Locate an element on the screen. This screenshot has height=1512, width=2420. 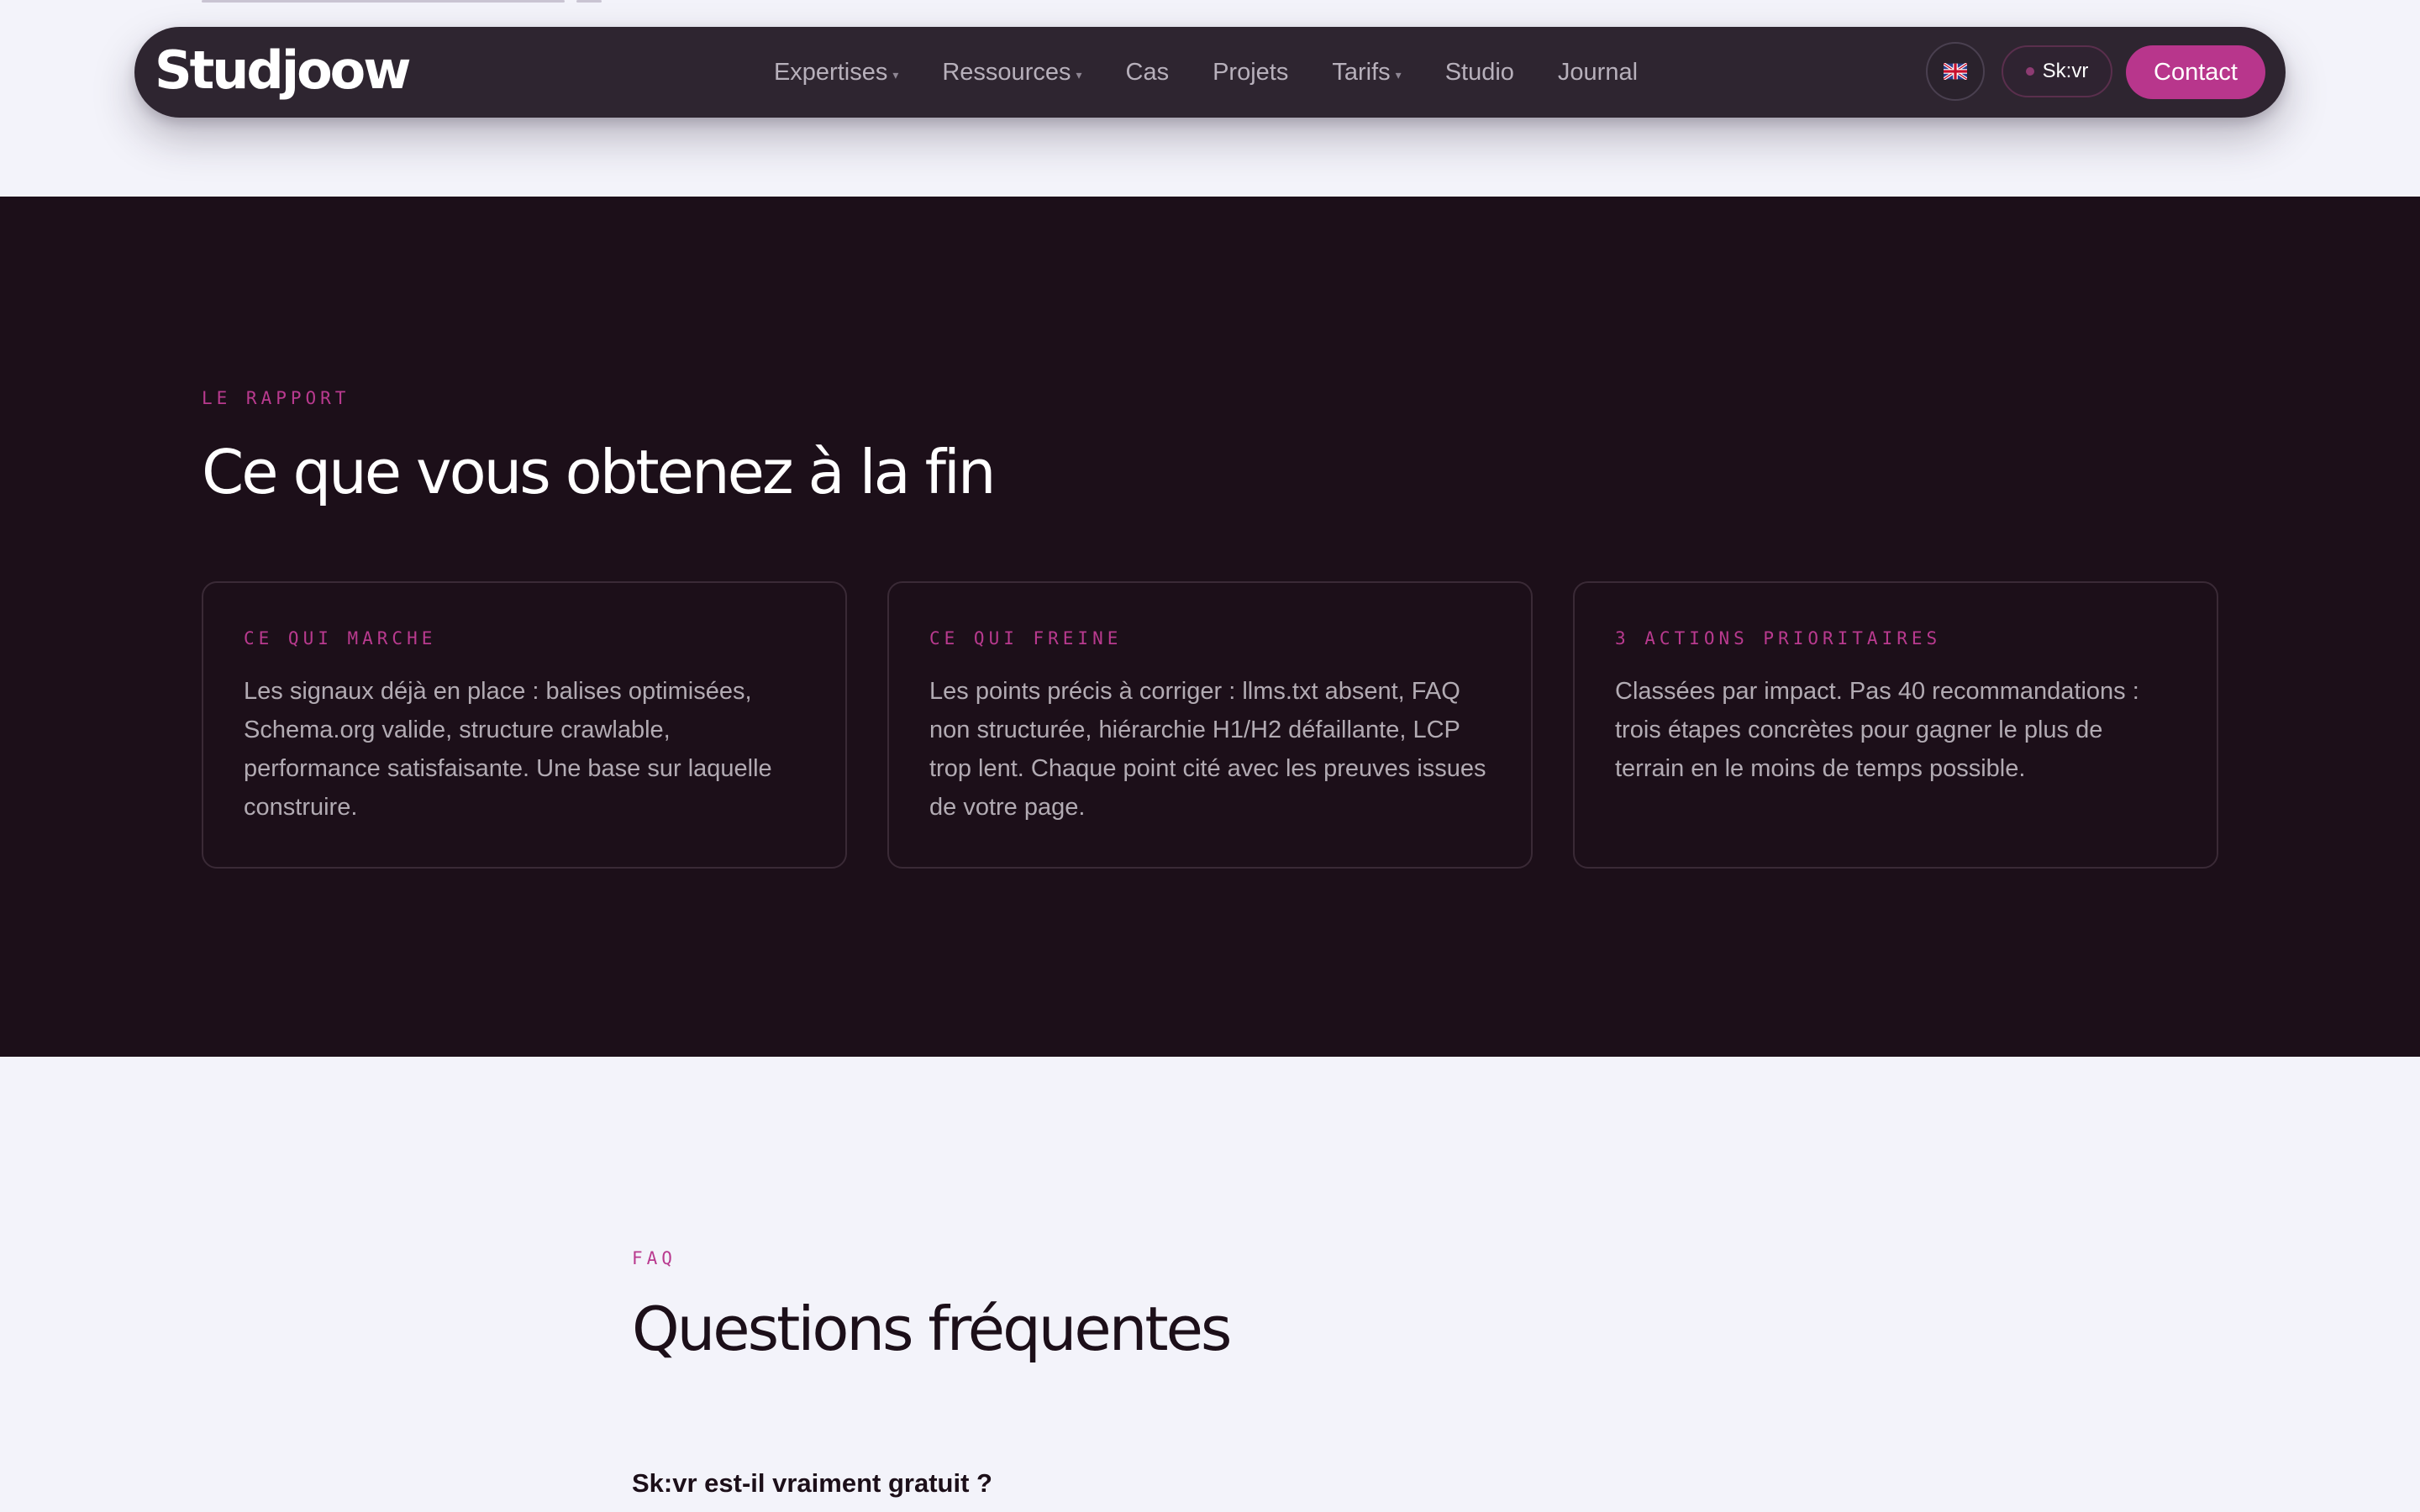
nav-projets: Projets is located at coordinates (1251, 73).